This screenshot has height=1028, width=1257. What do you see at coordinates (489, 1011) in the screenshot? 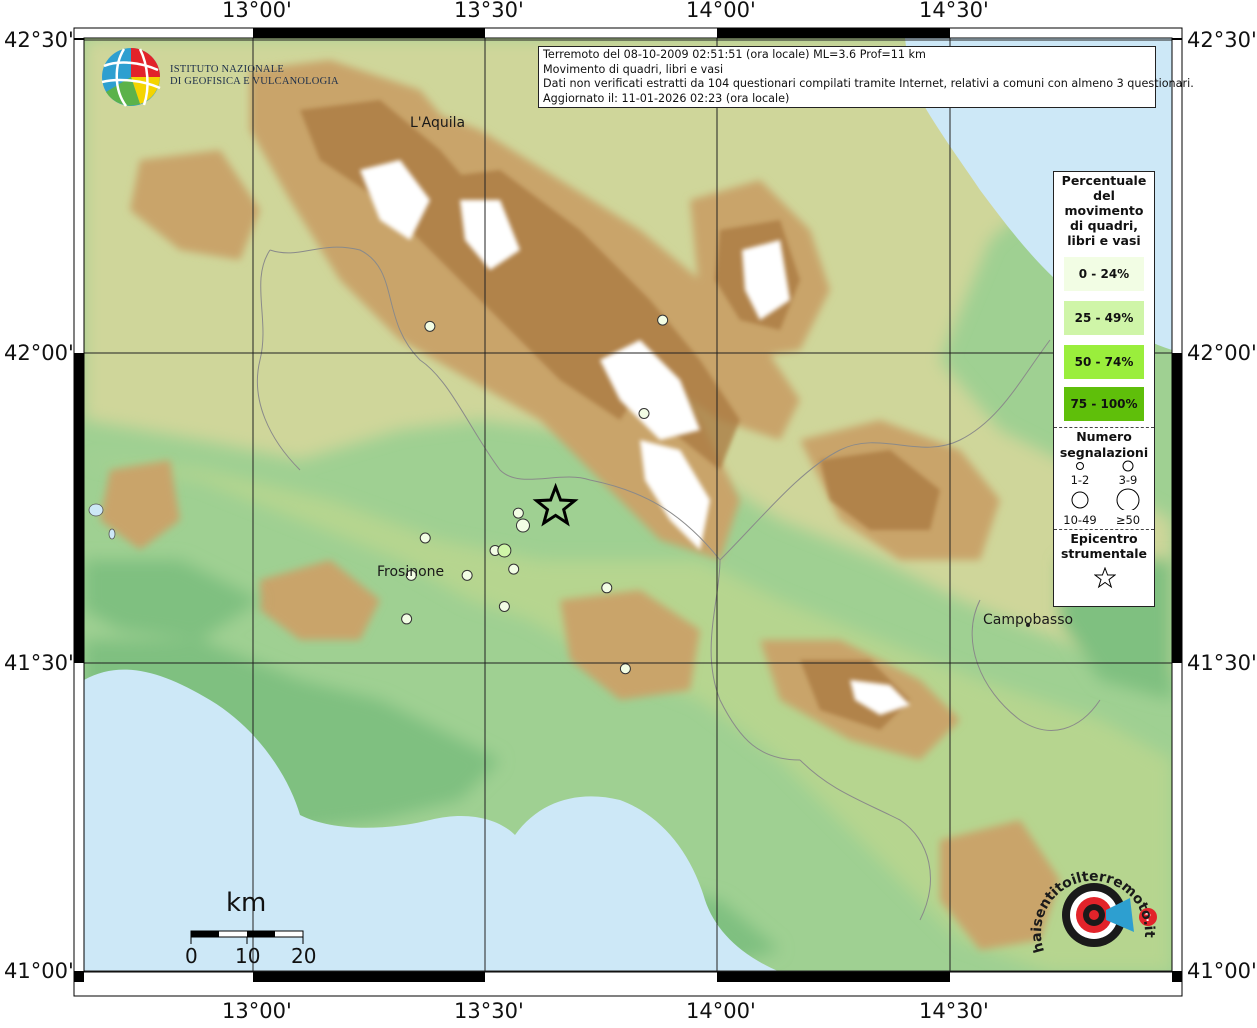
I see `lon-label-bottom: 13°30'` at bounding box center [489, 1011].